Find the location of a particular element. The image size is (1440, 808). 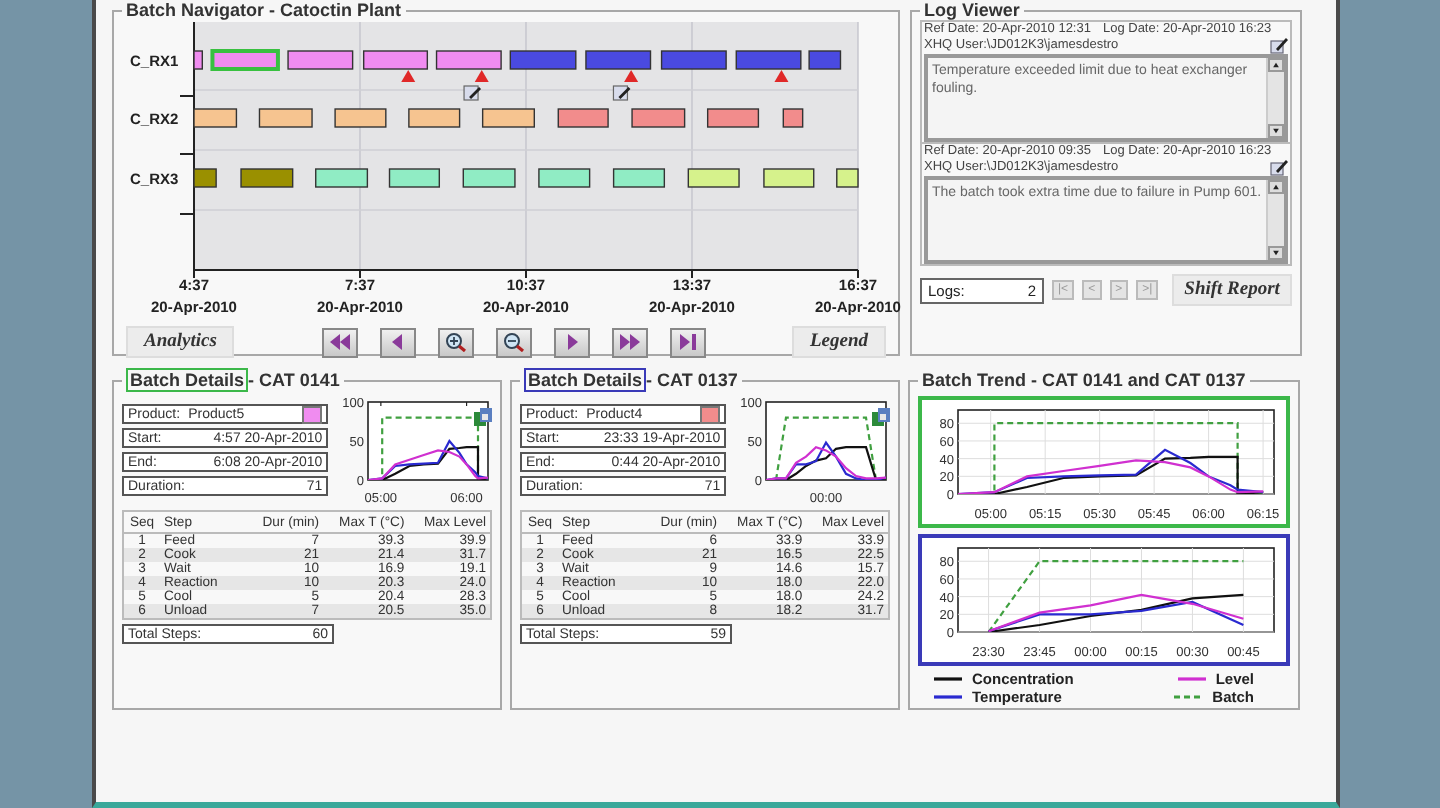

next-button is located at coordinates (571, 342).